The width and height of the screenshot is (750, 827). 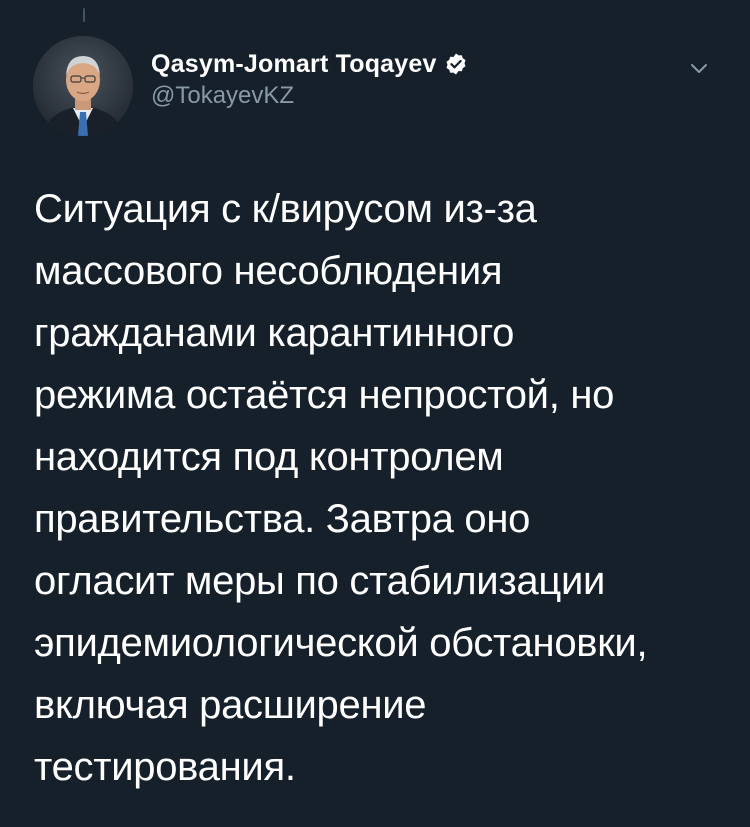 I want to click on author-name-row: Qasym-Jomart Toqayev, so click(x=309, y=64).